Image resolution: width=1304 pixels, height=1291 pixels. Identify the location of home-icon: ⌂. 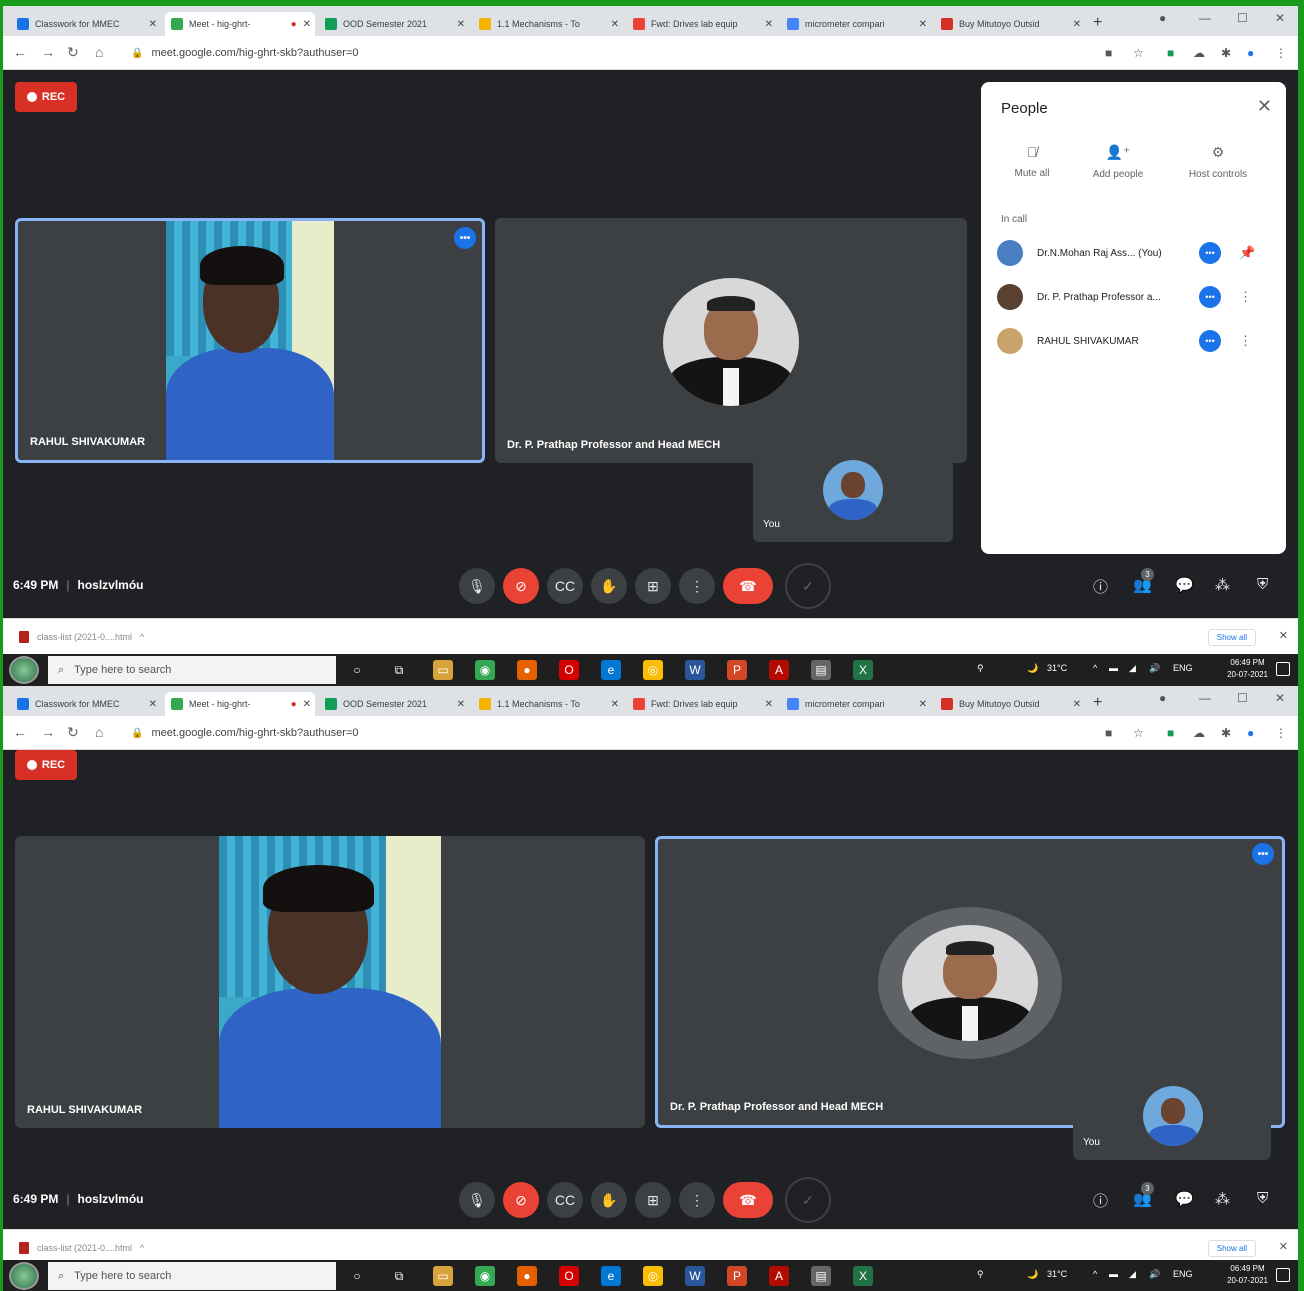
(99, 52).